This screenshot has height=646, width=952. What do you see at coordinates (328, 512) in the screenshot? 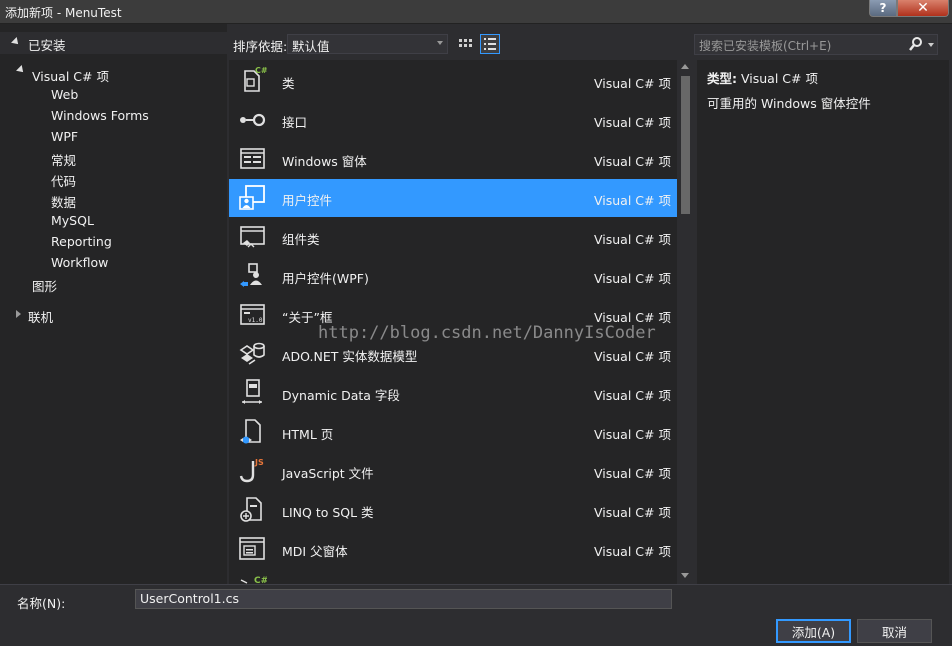
I see `template-name: LINQ to SQL 类` at bounding box center [328, 512].